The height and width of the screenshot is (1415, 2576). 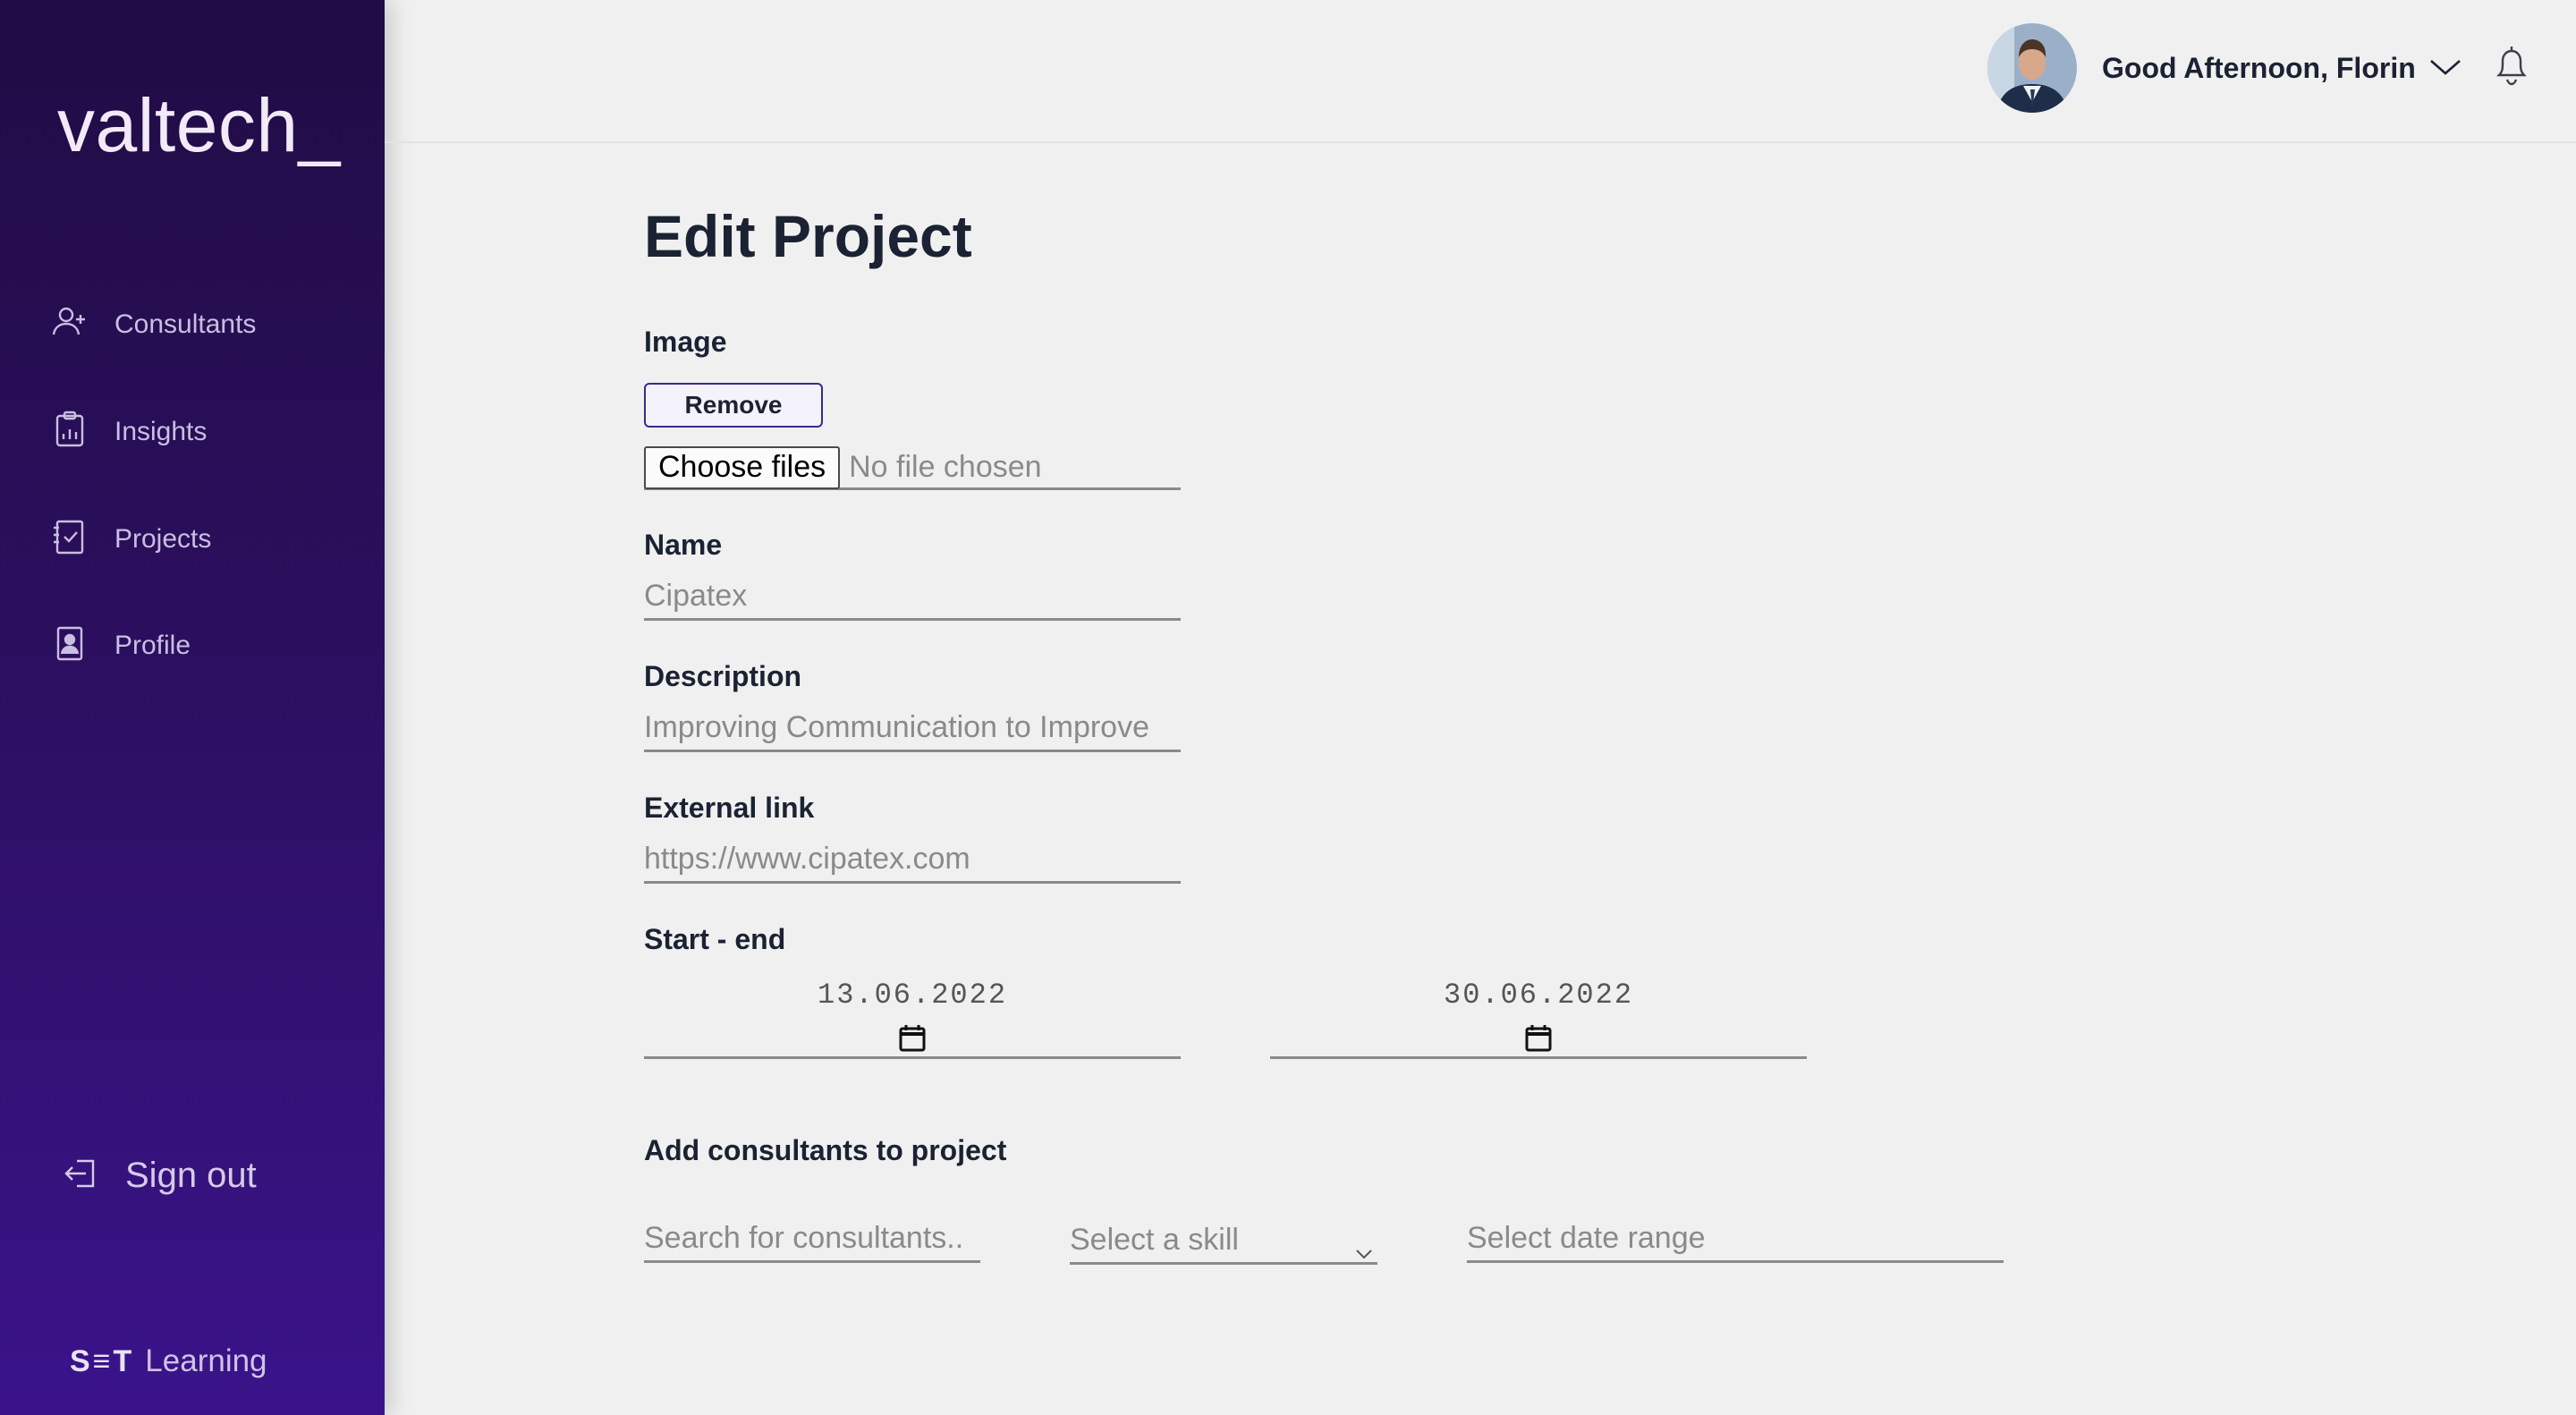 I want to click on start-date-field: 13.06.2022, so click(x=912, y=1019).